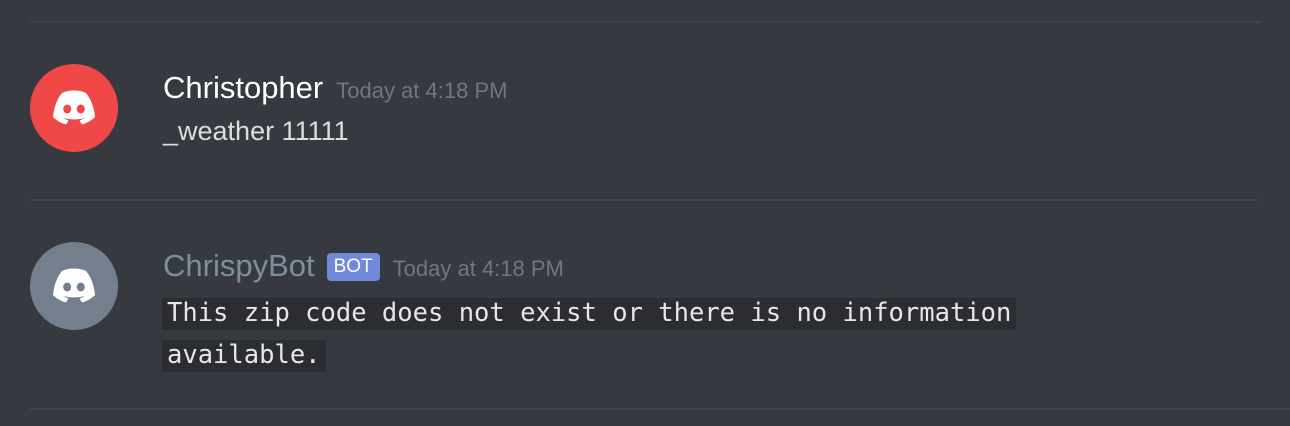  What do you see at coordinates (353, 267) in the screenshot?
I see `bot-badge: BOT` at bounding box center [353, 267].